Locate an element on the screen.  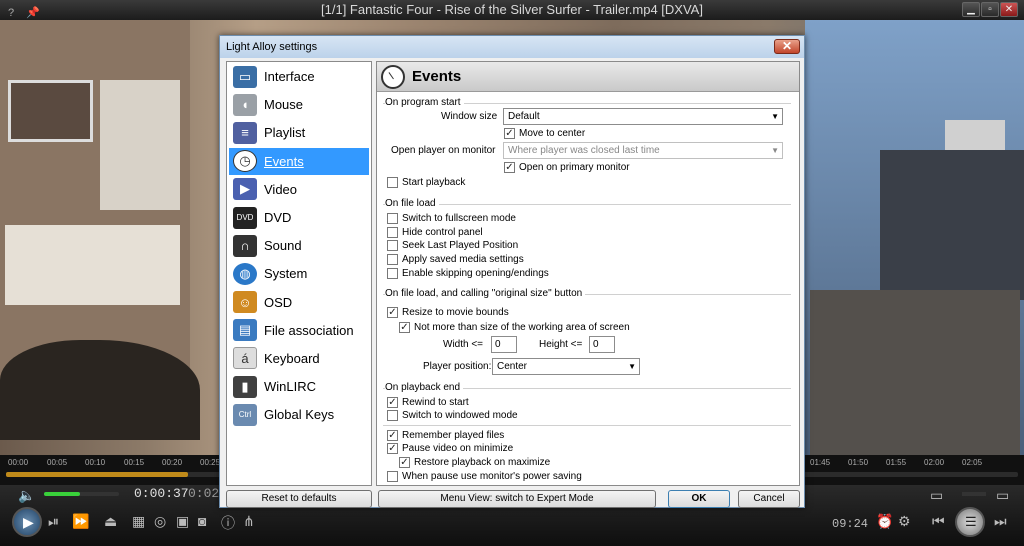
pause-icon: ⏯ is located at coordinates (53, 521).